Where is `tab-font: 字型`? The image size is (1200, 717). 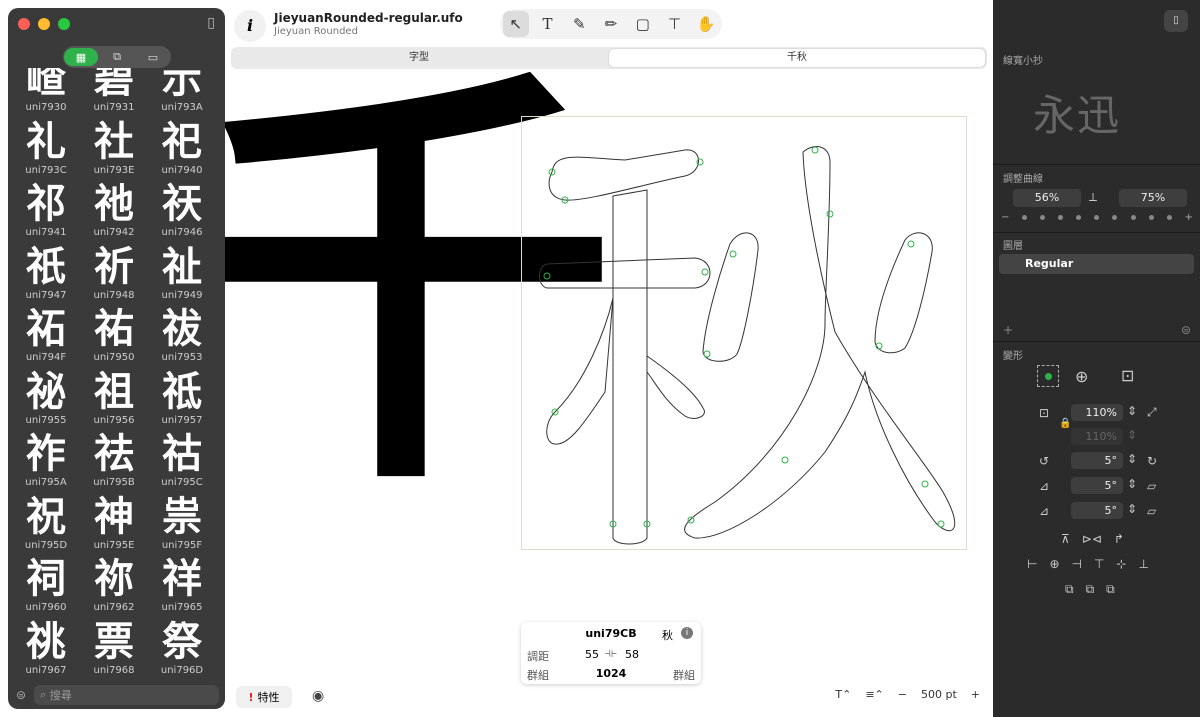
tab-font: 字型 is located at coordinates (419, 58).